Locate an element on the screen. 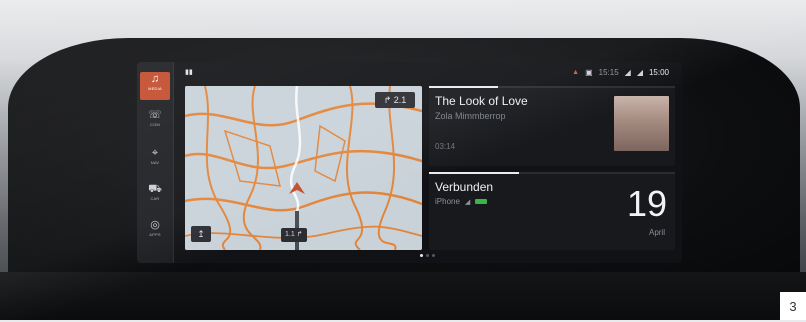 The width and height of the screenshot is (806, 322). sidebar-item-label: APPS is located at coordinates (155, 234).